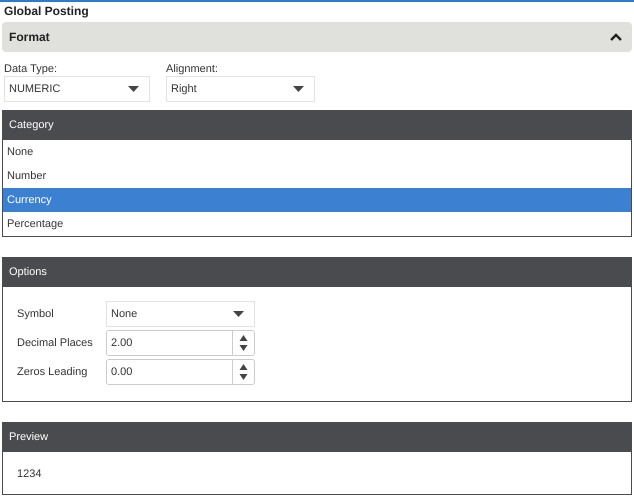 The height and width of the screenshot is (503, 634). What do you see at coordinates (46, 11) in the screenshot?
I see `page-title: Global Posting` at bounding box center [46, 11].